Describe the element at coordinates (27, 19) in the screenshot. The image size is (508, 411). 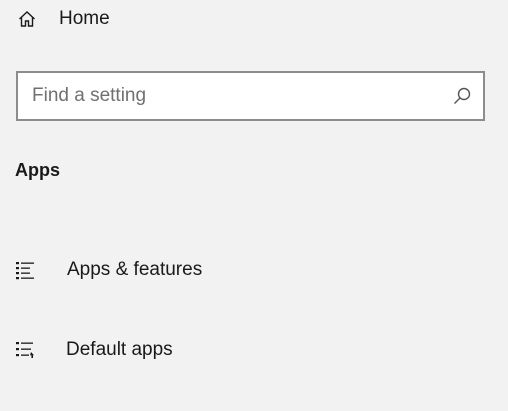
I see `home-icon` at that location.